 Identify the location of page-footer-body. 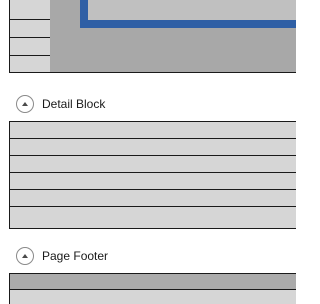
(152, 288).